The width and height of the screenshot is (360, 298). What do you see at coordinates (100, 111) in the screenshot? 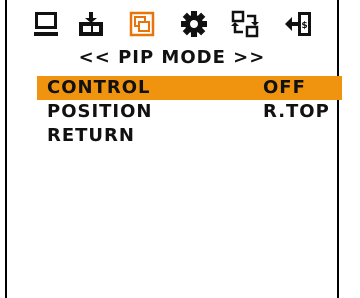
I see `menu-item-label: POSITION` at bounding box center [100, 111].